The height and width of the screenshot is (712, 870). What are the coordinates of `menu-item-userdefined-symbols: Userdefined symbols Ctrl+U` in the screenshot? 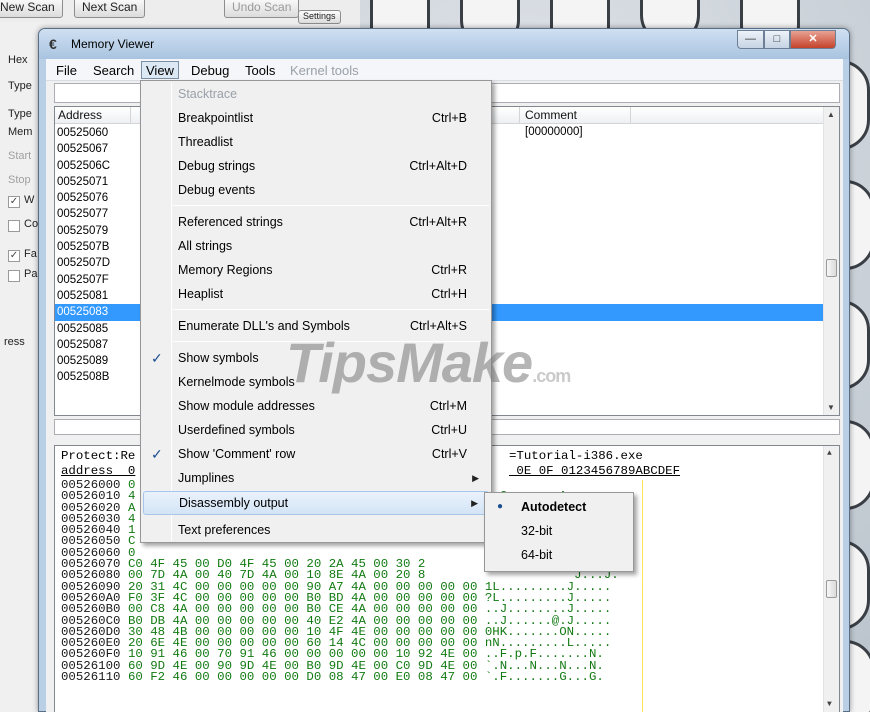 It's located at (316, 431).